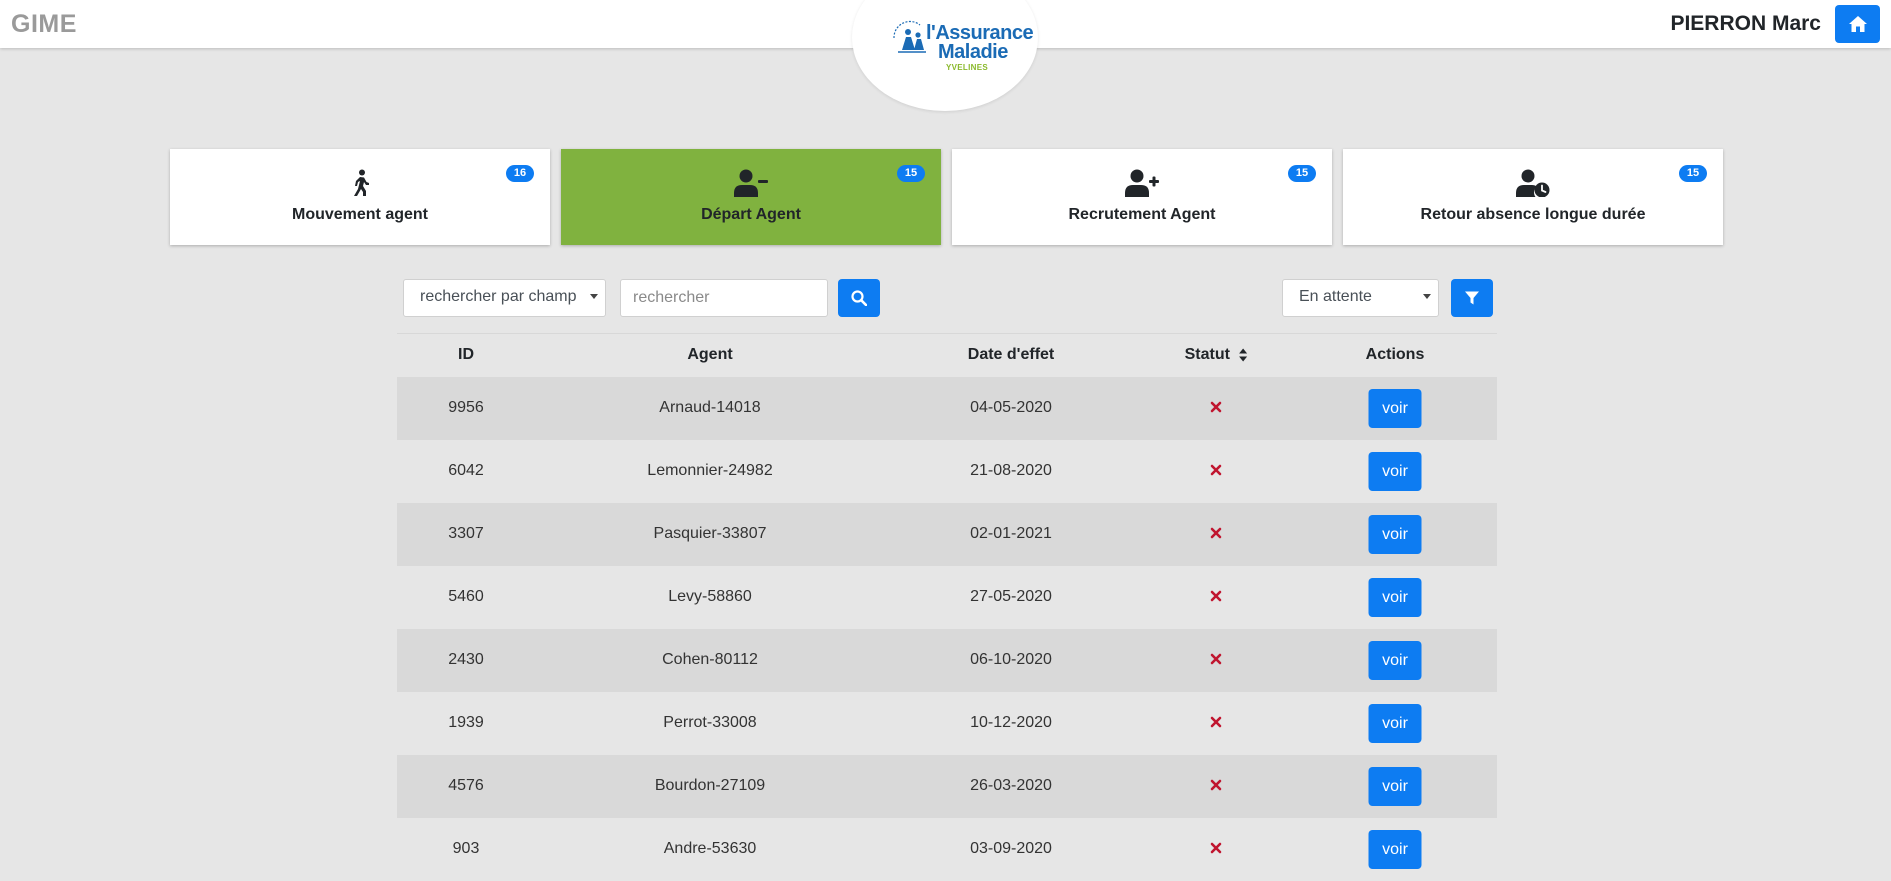 The height and width of the screenshot is (881, 1891). What do you see at coordinates (710, 533) in the screenshot?
I see `cell-agent: Pasquier-33807` at bounding box center [710, 533].